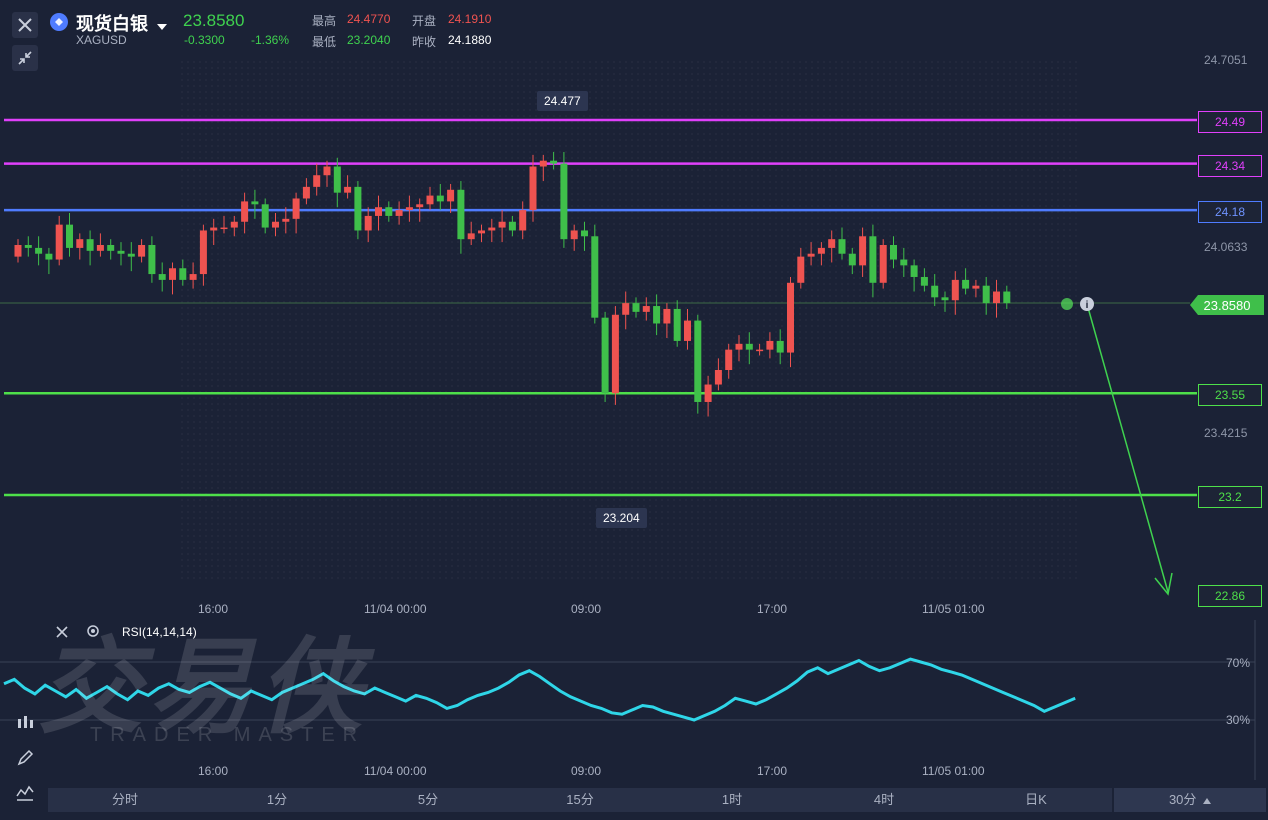  What do you see at coordinates (25, 793) in the screenshot?
I see `indicator-tool` at bounding box center [25, 793].